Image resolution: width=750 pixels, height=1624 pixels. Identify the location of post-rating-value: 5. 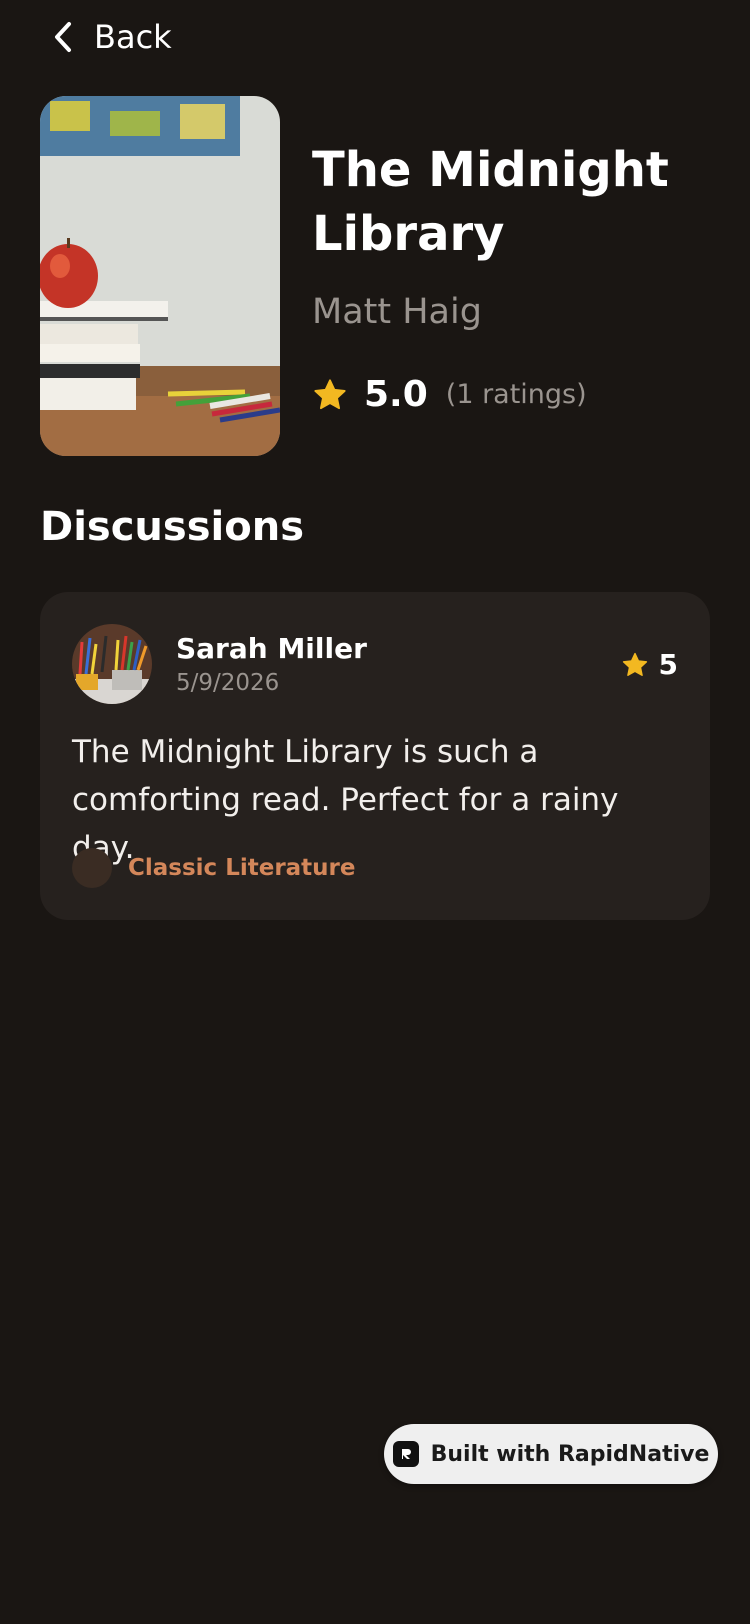
(668, 664).